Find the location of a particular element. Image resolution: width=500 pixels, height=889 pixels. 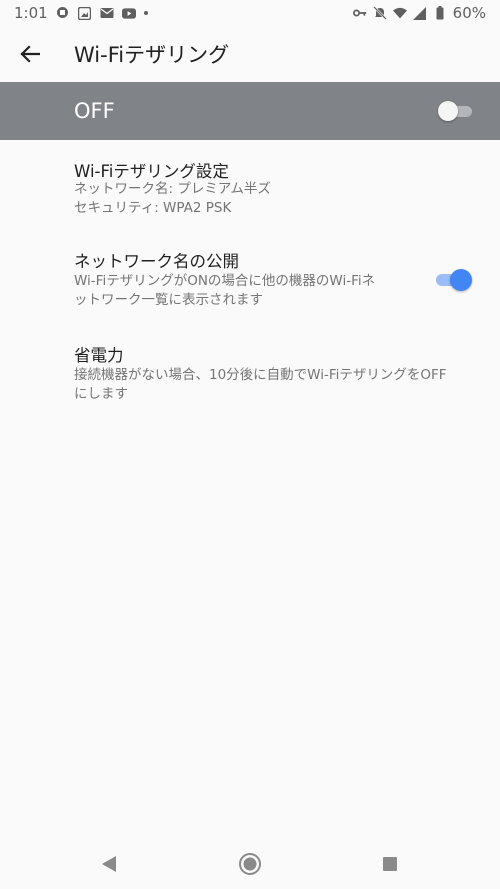

pref-power-saving-desc-line1: 接続機器がない場合、10分後に自動でWi-FiテザリングをOFF is located at coordinates (260, 375).